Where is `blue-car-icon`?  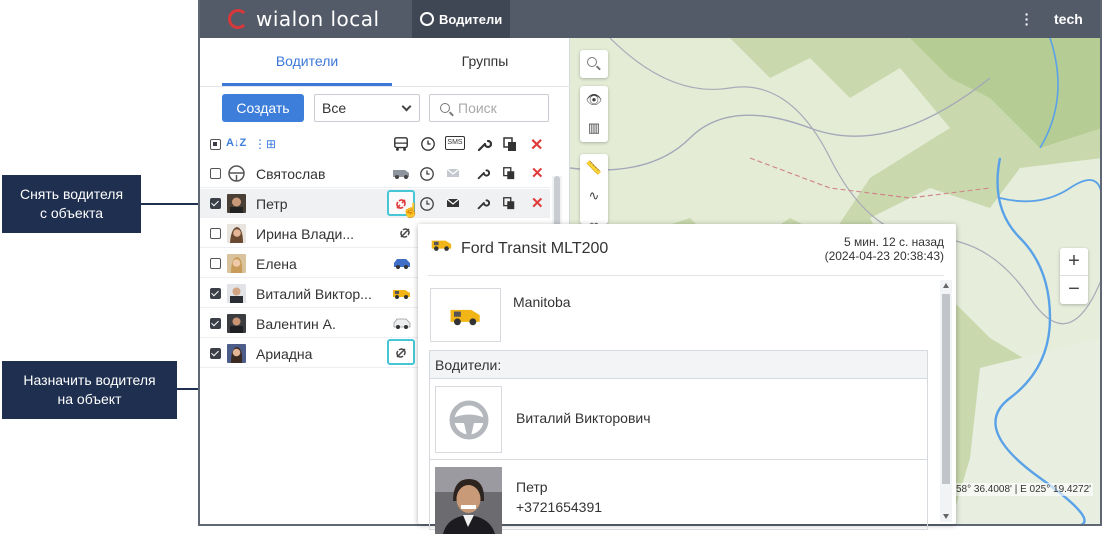 blue-car-icon is located at coordinates (402, 264).